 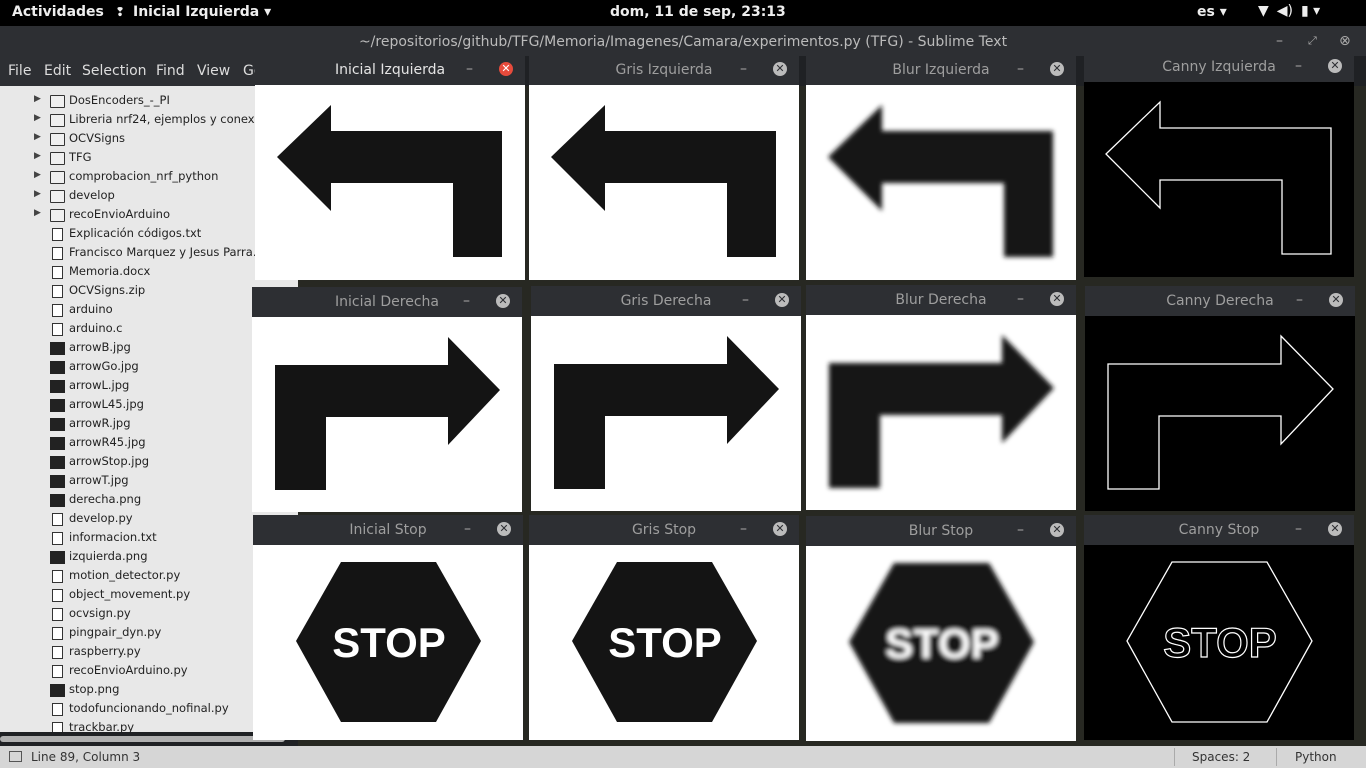 I want to click on sidebar-item-label: ocvsign.py, so click(x=100, y=613).